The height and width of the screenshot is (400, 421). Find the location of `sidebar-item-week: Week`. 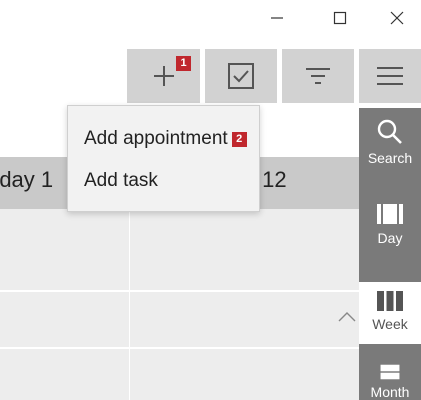

sidebar-item-week: Week is located at coordinates (390, 313).